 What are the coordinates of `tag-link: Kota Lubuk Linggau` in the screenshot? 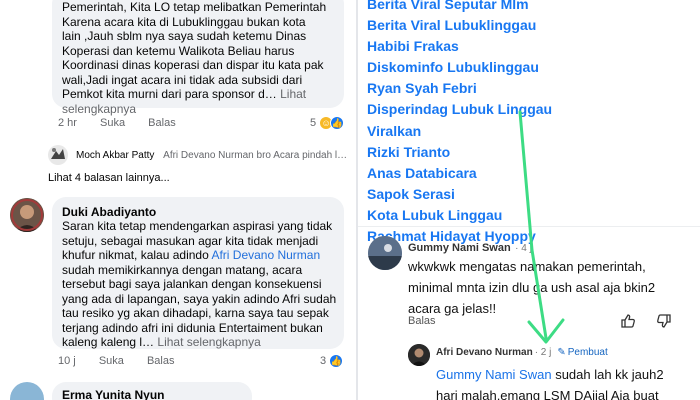 It's located at (459, 215).